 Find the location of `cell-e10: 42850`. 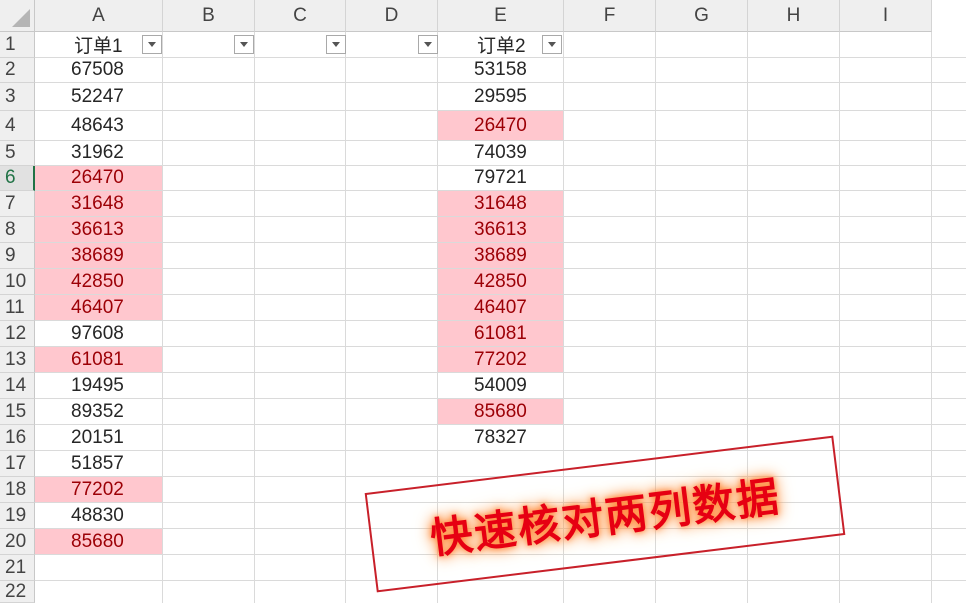

cell-e10: 42850 is located at coordinates (500, 281).